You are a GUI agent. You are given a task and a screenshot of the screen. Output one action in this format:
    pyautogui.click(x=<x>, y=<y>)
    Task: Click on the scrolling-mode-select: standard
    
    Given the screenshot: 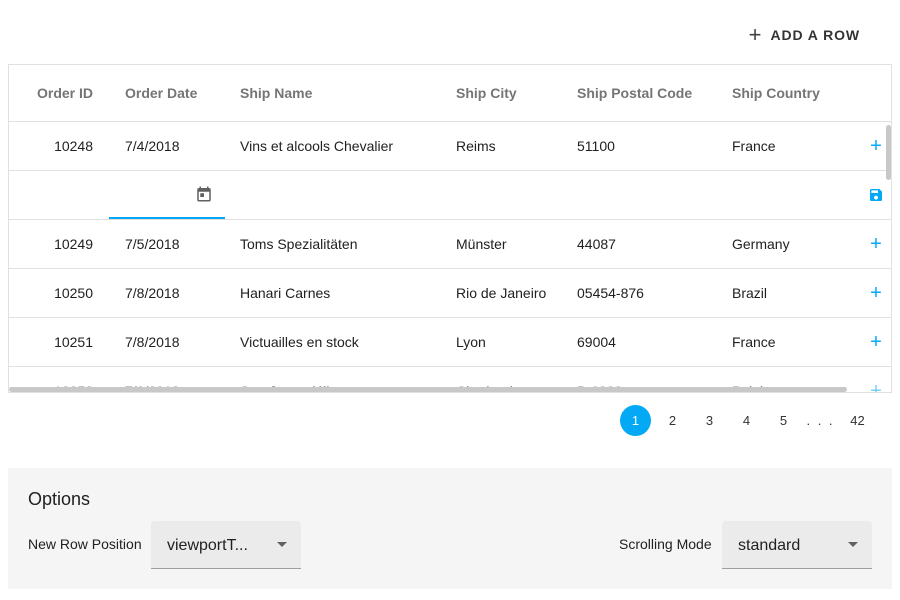 What is the action you would take?
    pyautogui.click(x=797, y=545)
    